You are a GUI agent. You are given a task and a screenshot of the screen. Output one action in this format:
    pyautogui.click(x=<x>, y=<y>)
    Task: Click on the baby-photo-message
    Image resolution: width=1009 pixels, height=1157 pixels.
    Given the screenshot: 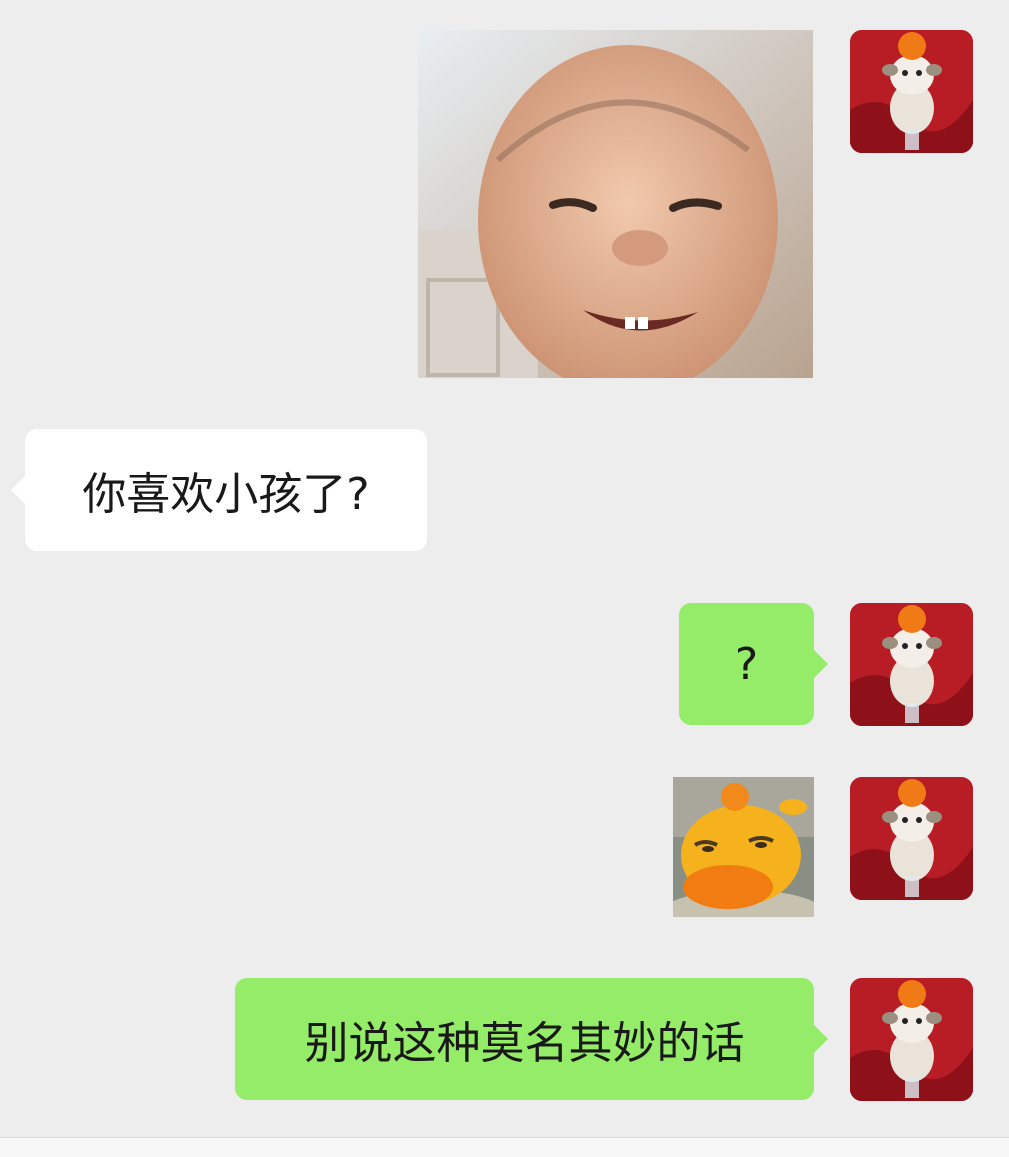 What is the action you would take?
    pyautogui.click(x=615, y=204)
    